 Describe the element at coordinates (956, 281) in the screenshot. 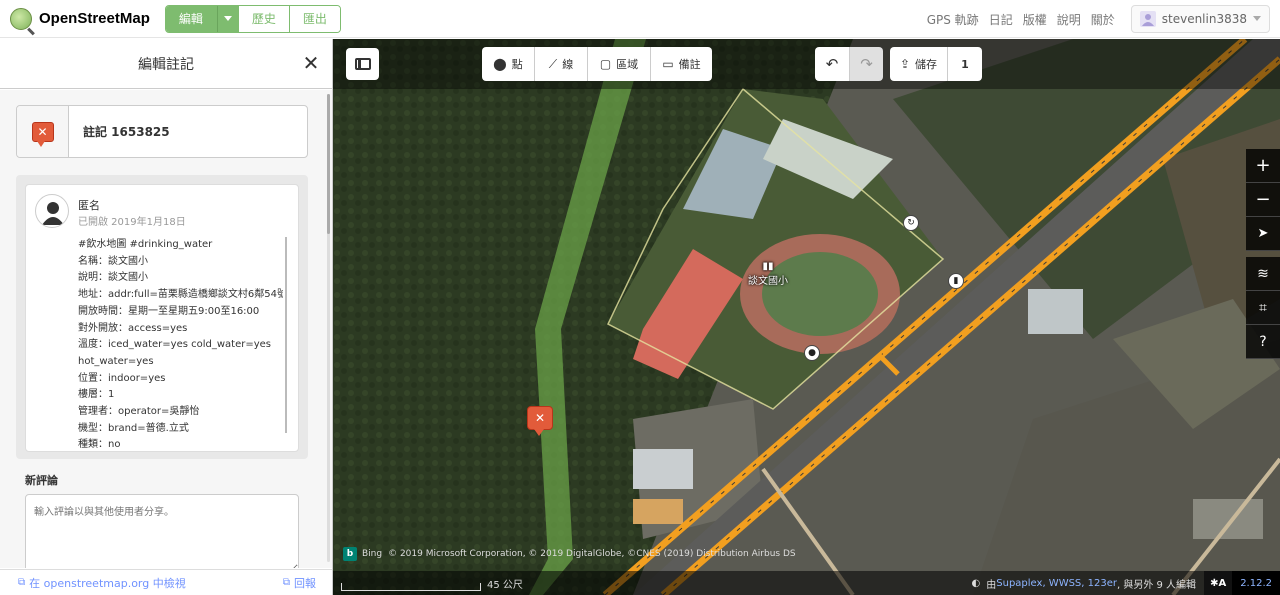

I see `bus-stop-icon: ▮` at that location.